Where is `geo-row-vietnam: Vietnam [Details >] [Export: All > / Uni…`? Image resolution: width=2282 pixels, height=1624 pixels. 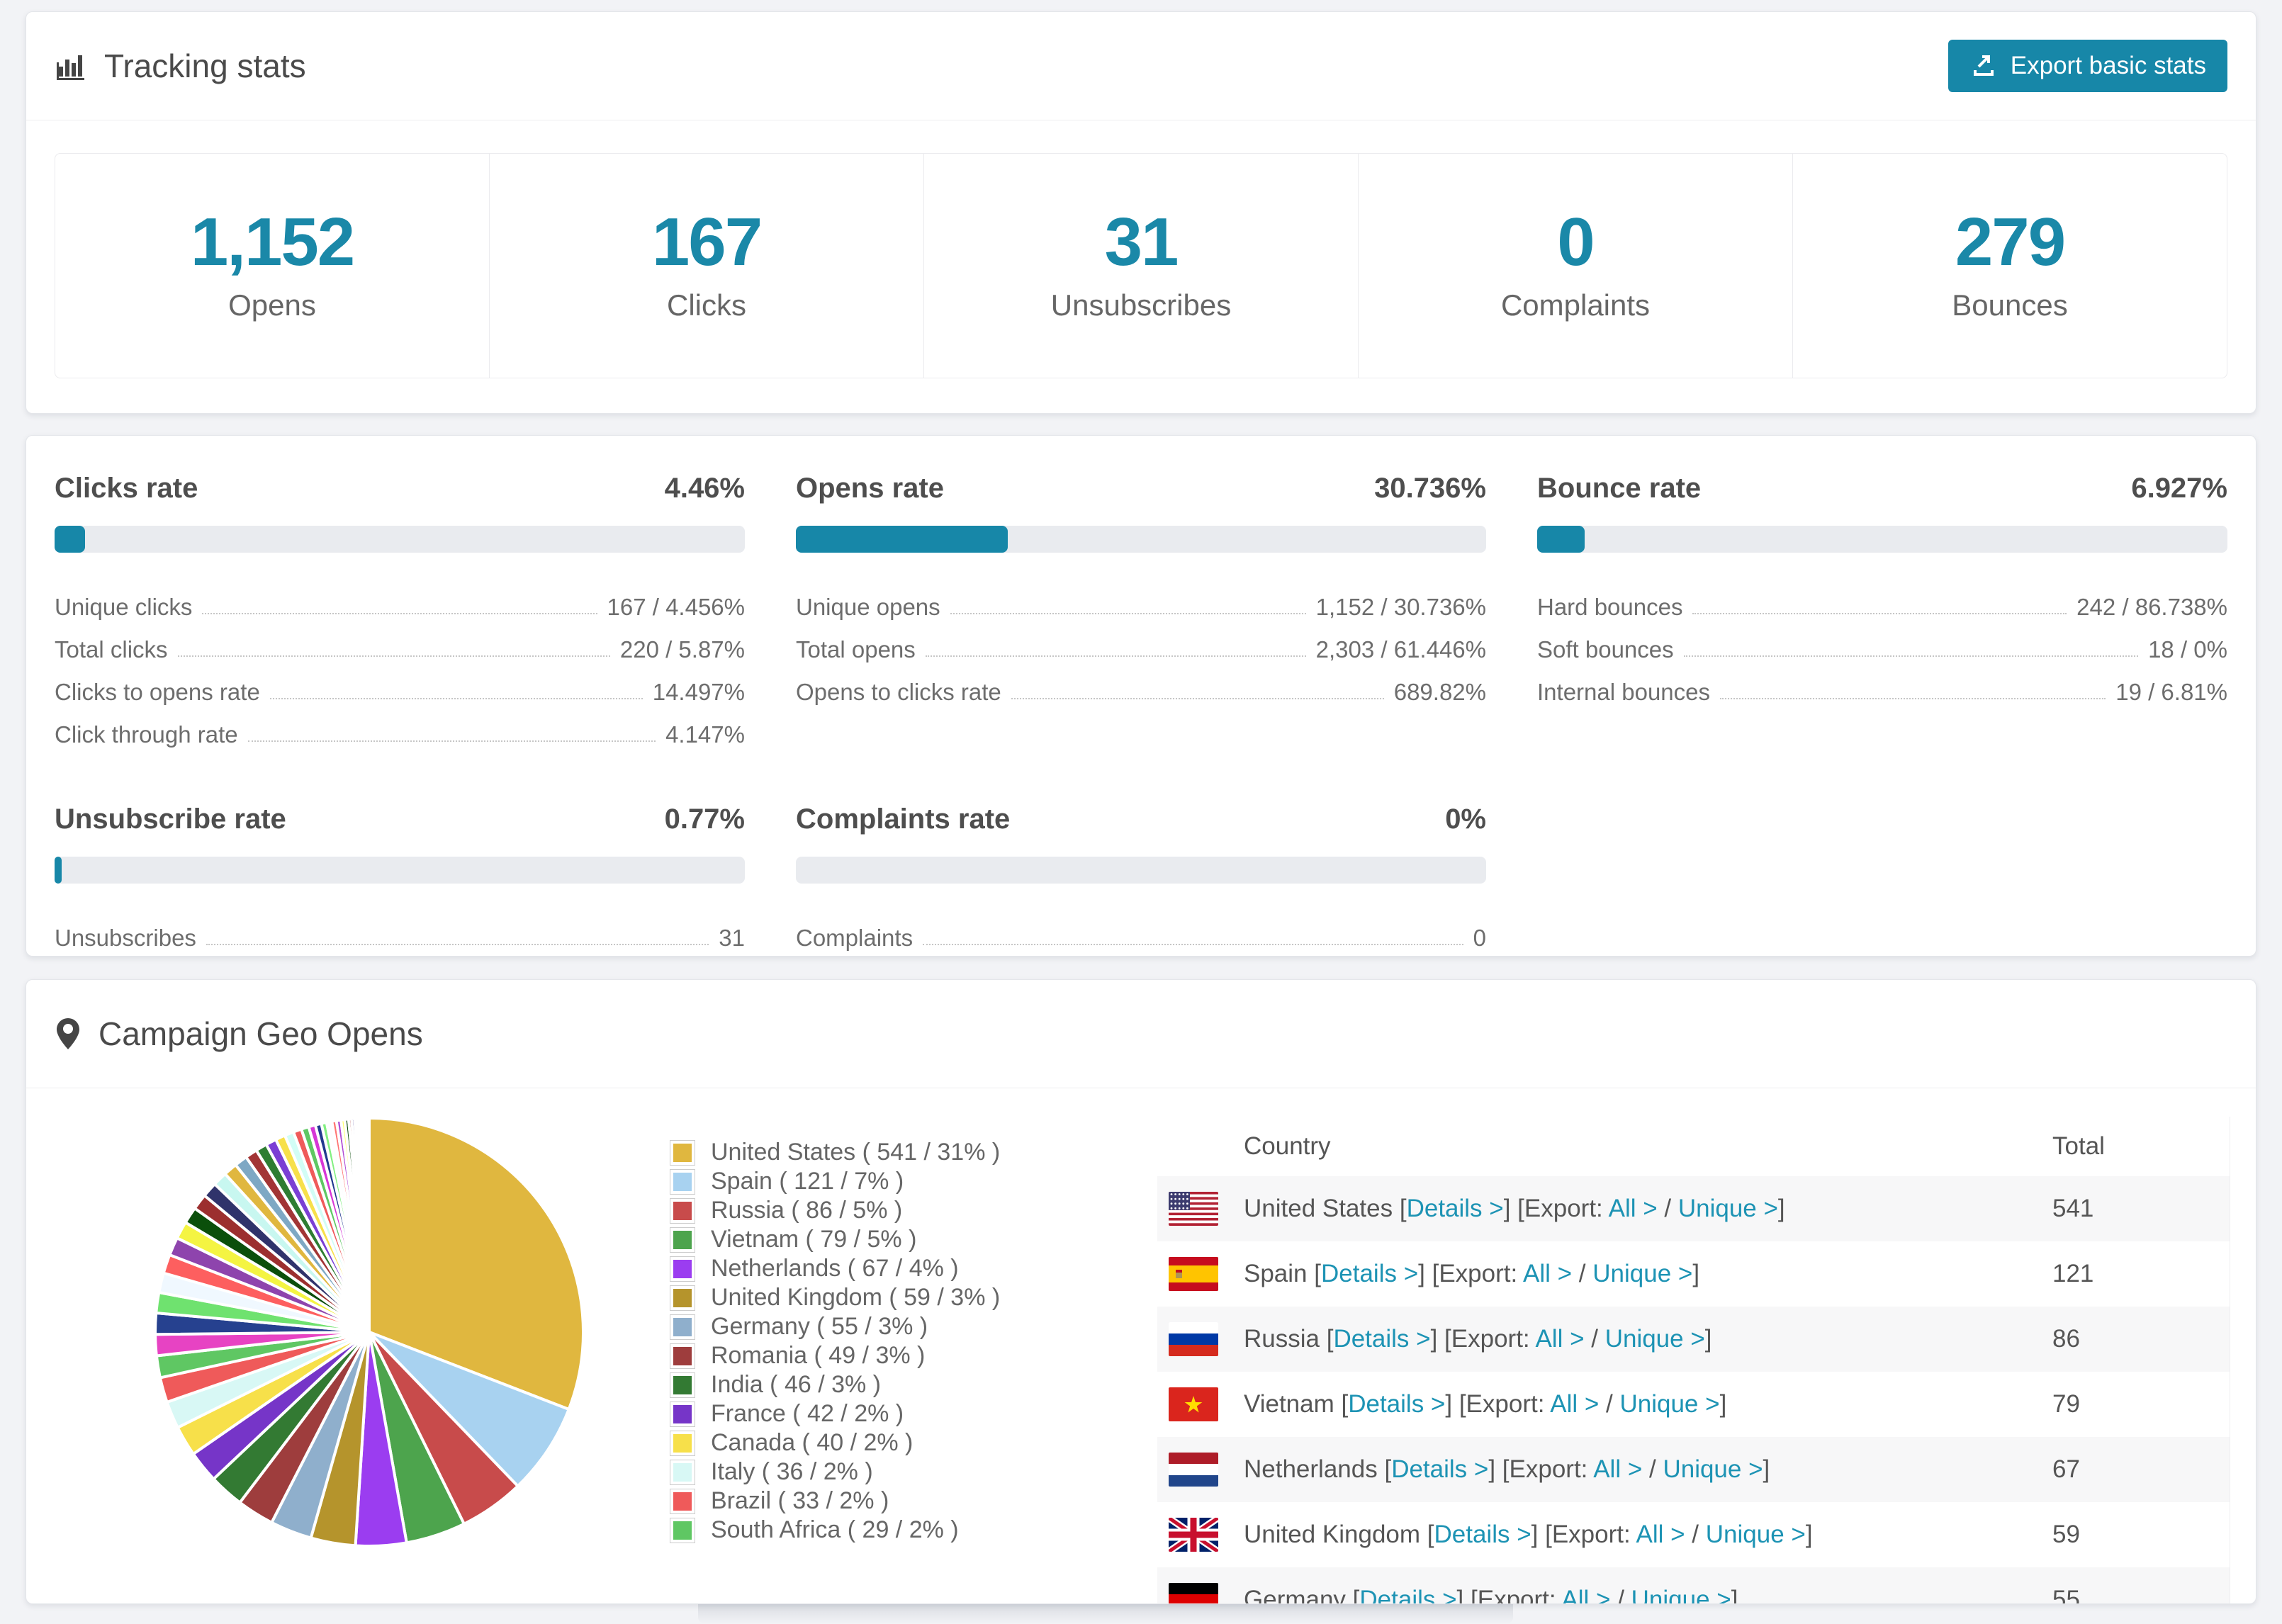 geo-row-vietnam: Vietnam [Details >] [Export: All > / Uni… is located at coordinates (1693, 1404).